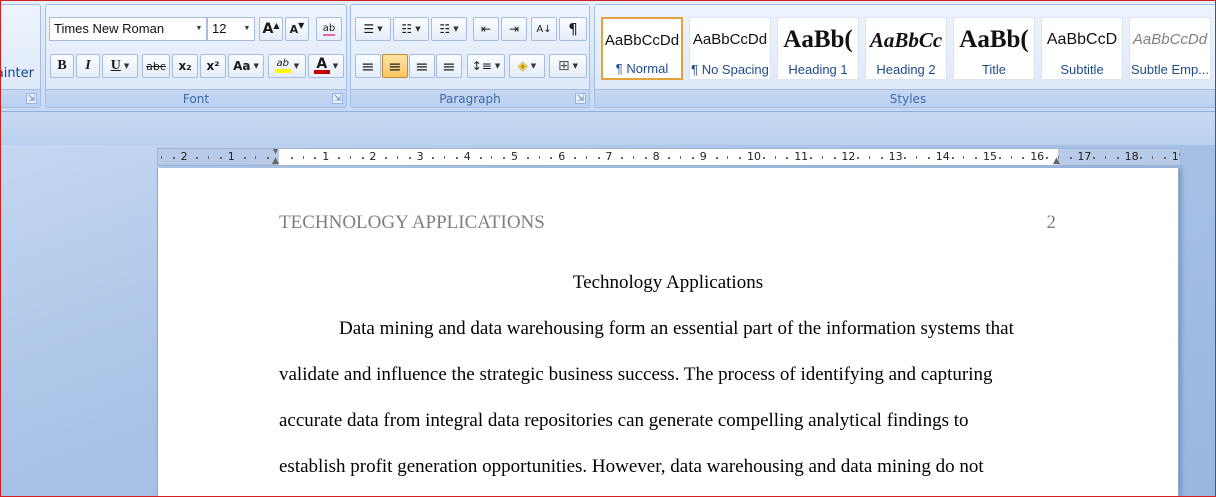 This screenshot has height=497, width=1216. I want to click on ruler-number: 3, so click(420, 156).